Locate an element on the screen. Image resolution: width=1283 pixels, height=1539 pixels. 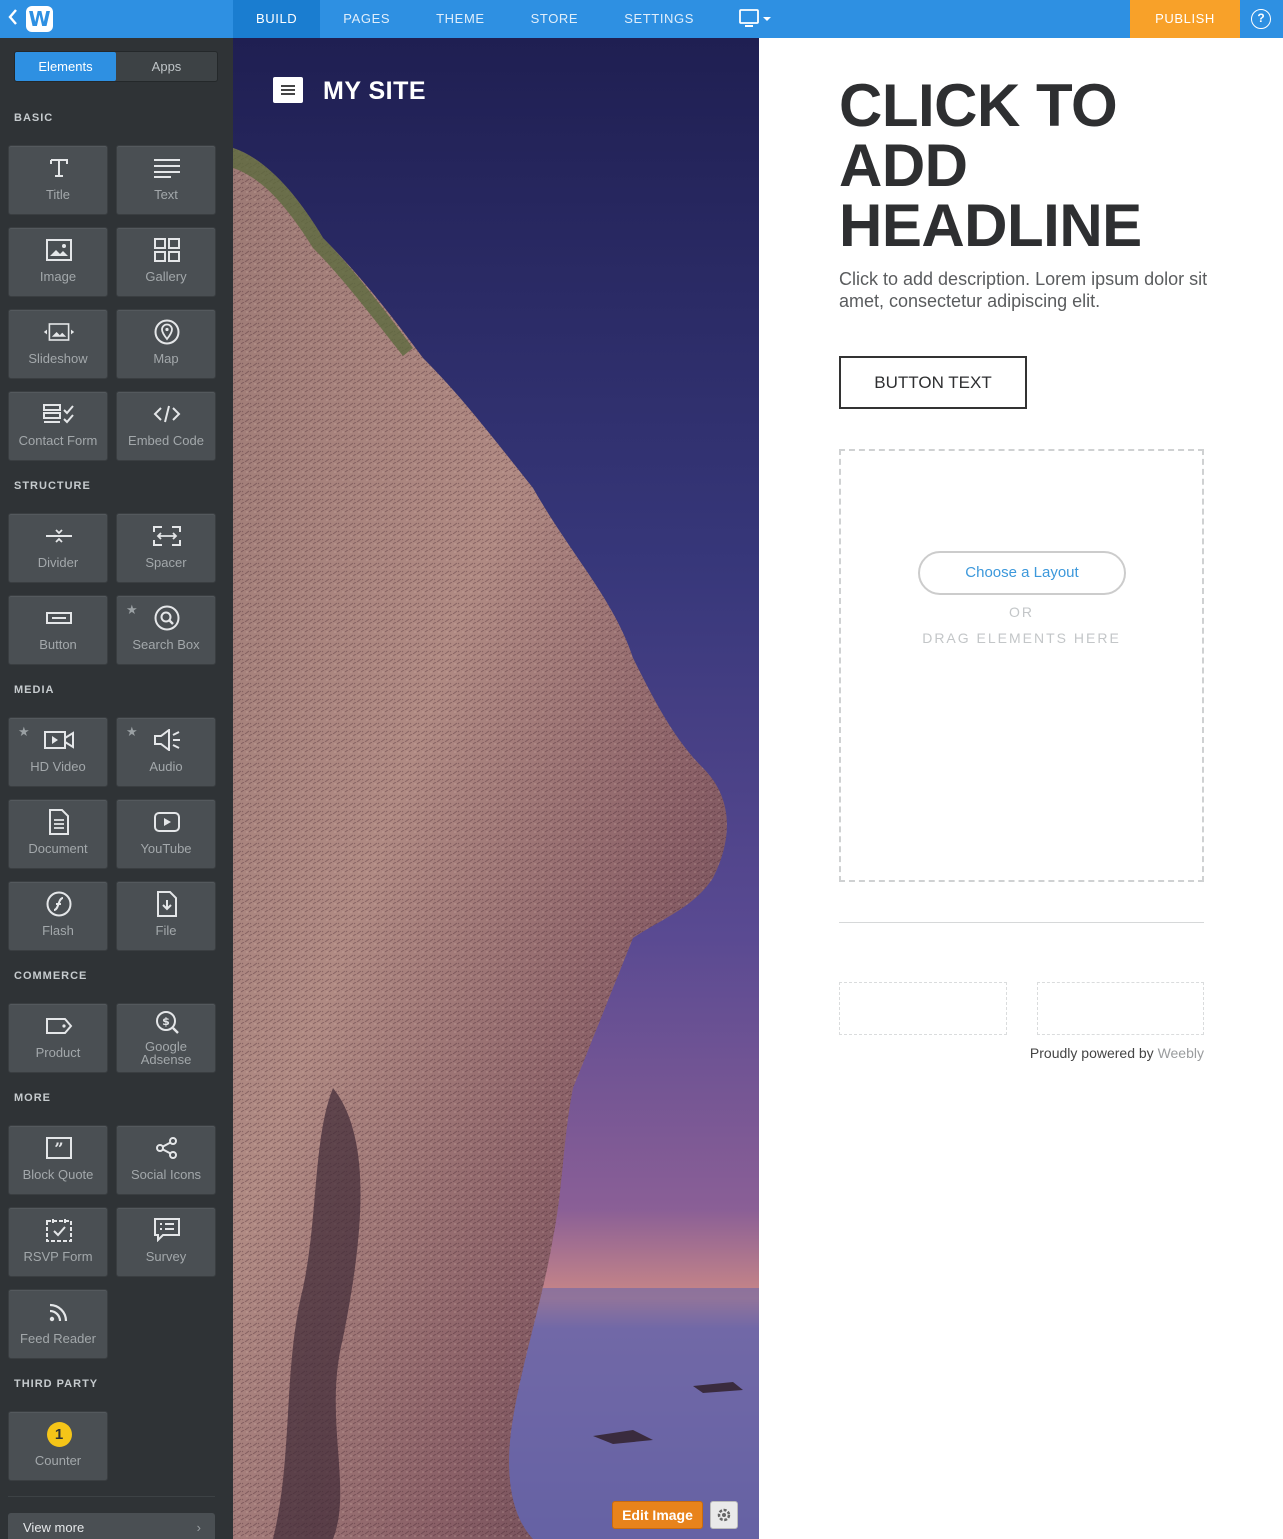
element-label: Survey is located at coordinates (166, 1256).